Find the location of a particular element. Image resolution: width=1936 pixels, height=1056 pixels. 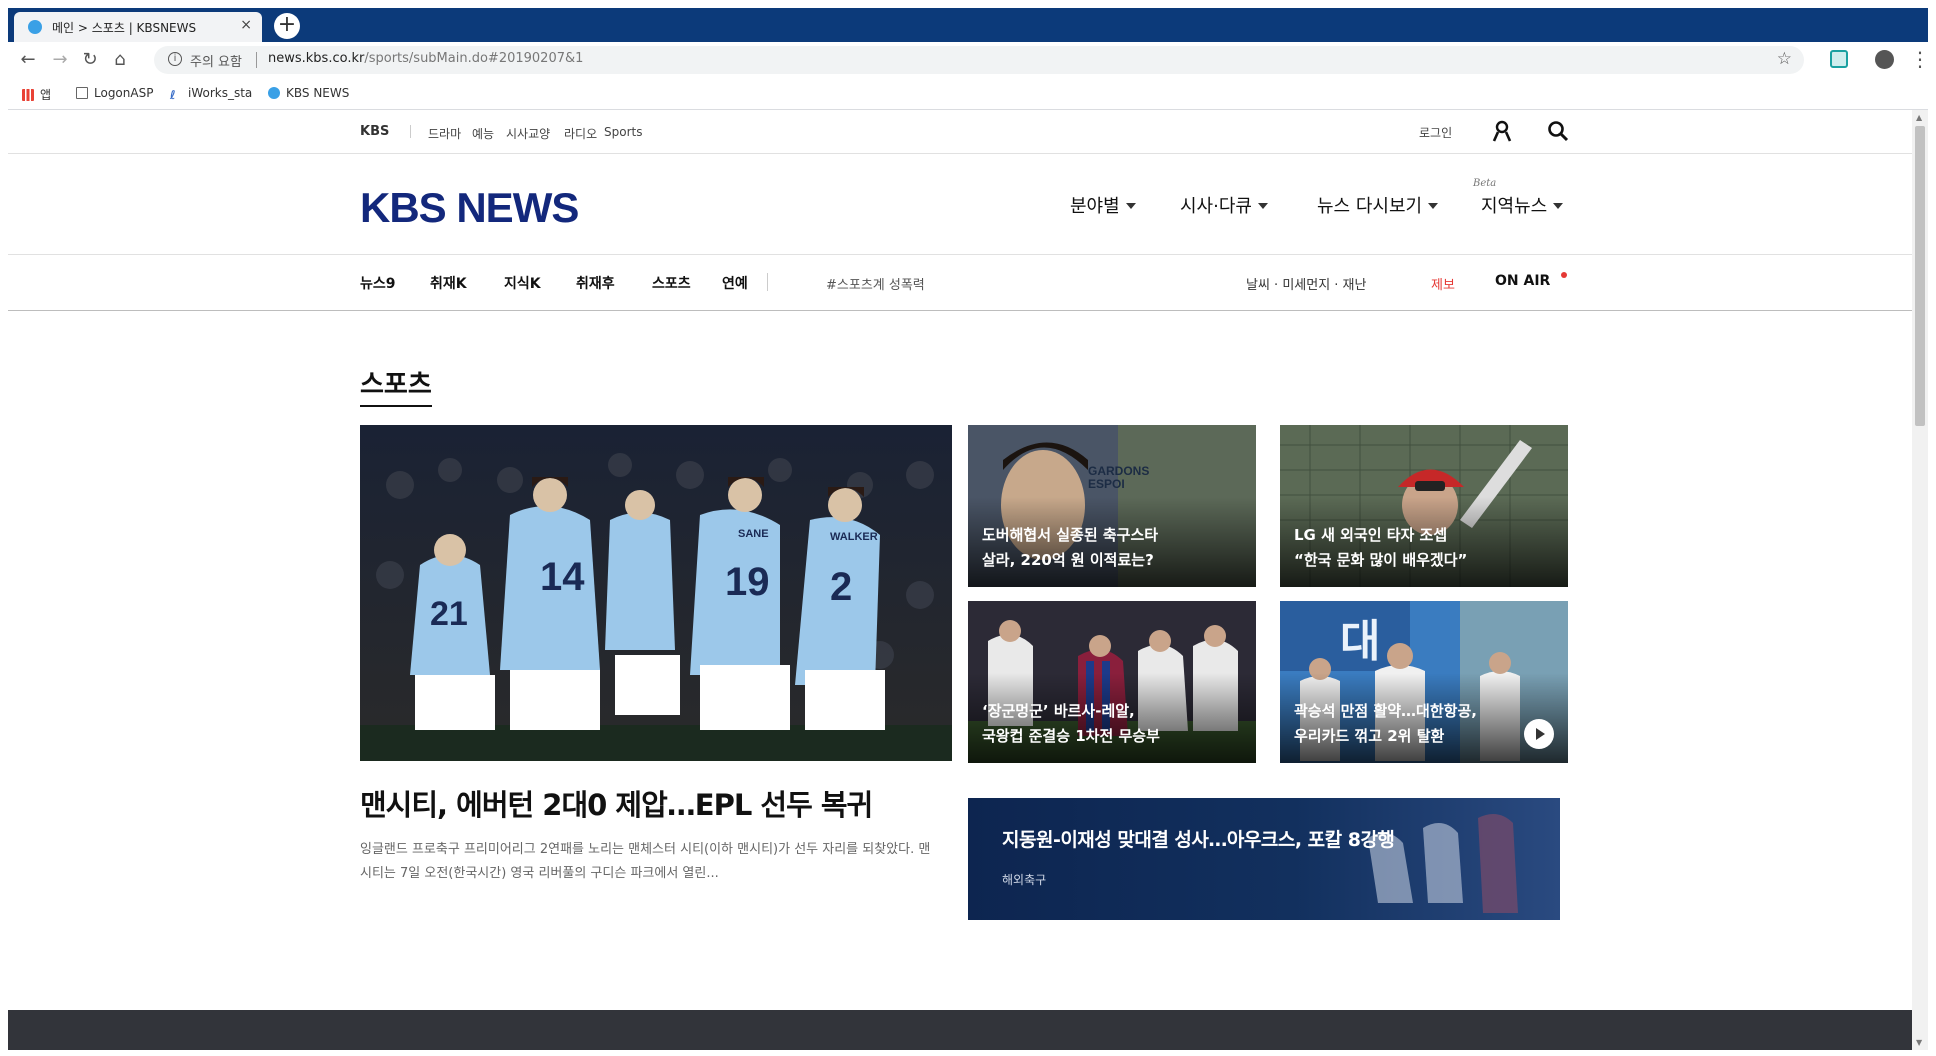

play-video-icon is located at coordinates (1539, 734).